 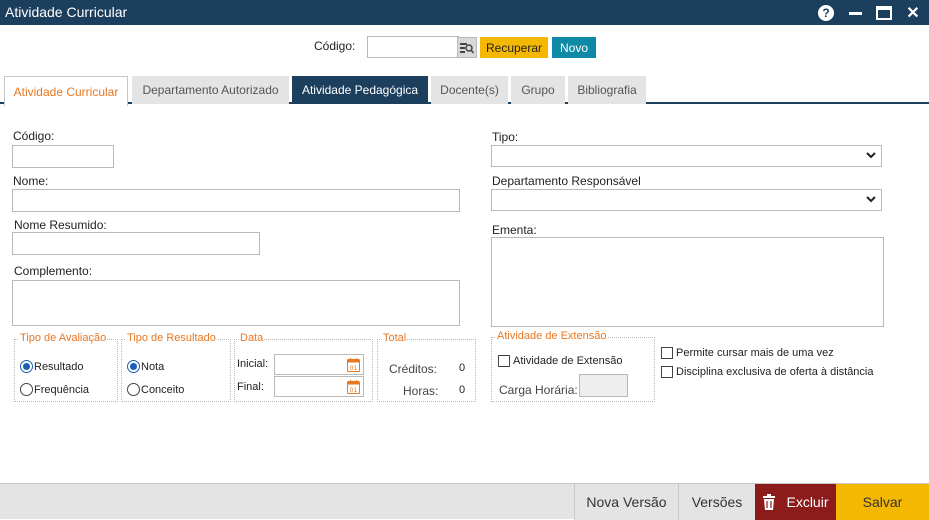 I want to click on search-code-input, so click(x=413, y=47).